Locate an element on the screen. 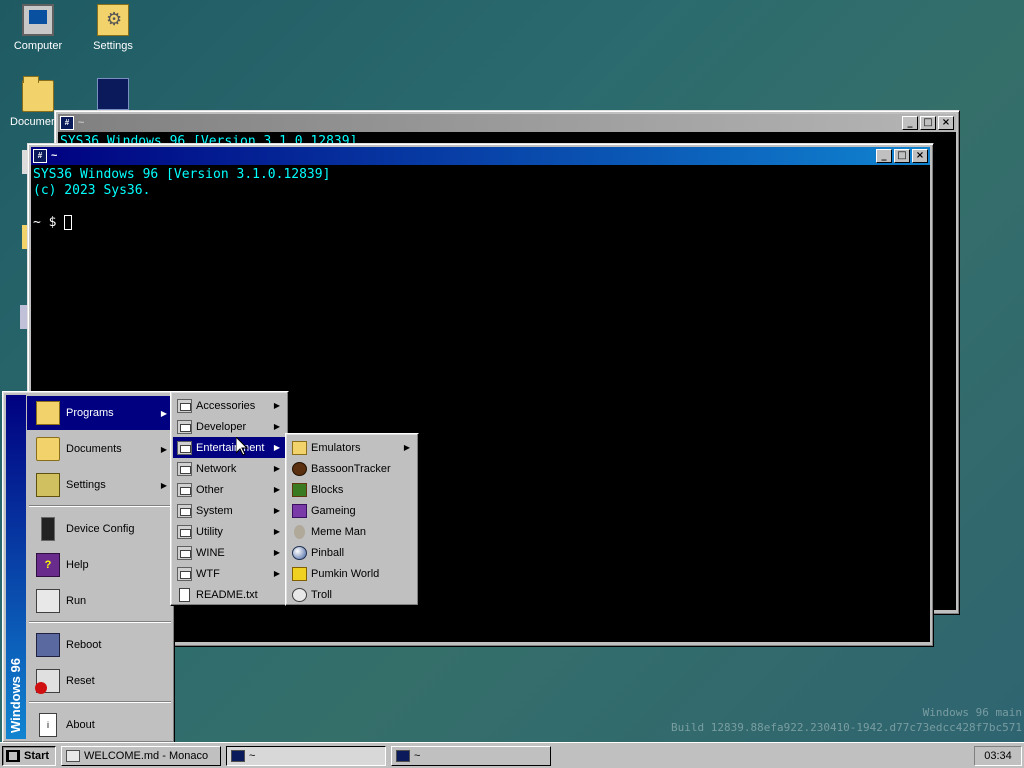 This screenshot has height=768, width=1024. submenu-item-label: Developer is located at coordinates (221, 426).